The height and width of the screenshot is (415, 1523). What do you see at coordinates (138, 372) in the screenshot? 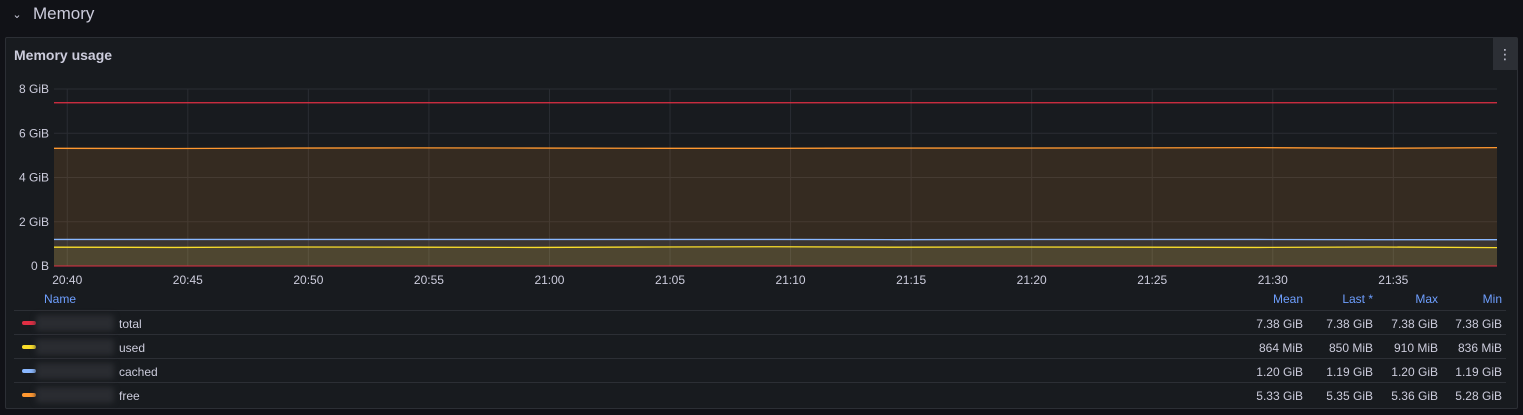
I see `legend-series-name: cached` at bounding box center [138, 372].